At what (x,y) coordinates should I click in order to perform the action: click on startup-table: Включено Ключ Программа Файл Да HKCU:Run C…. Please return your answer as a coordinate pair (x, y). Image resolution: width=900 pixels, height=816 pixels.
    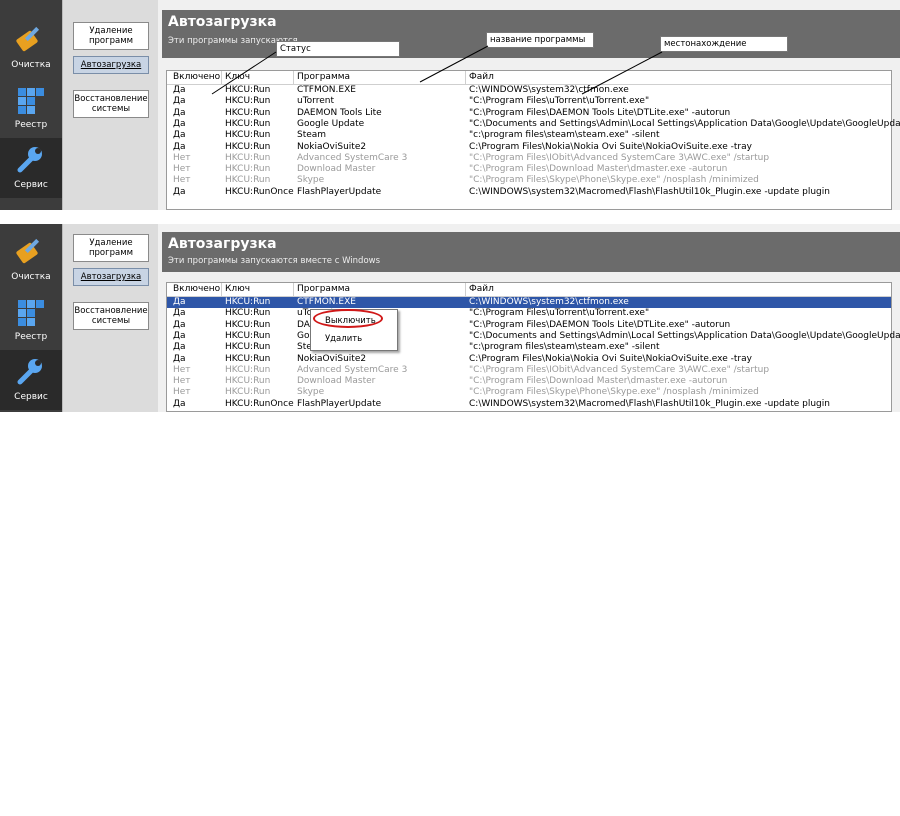
    Looking at the image, I should click on (533, 347).